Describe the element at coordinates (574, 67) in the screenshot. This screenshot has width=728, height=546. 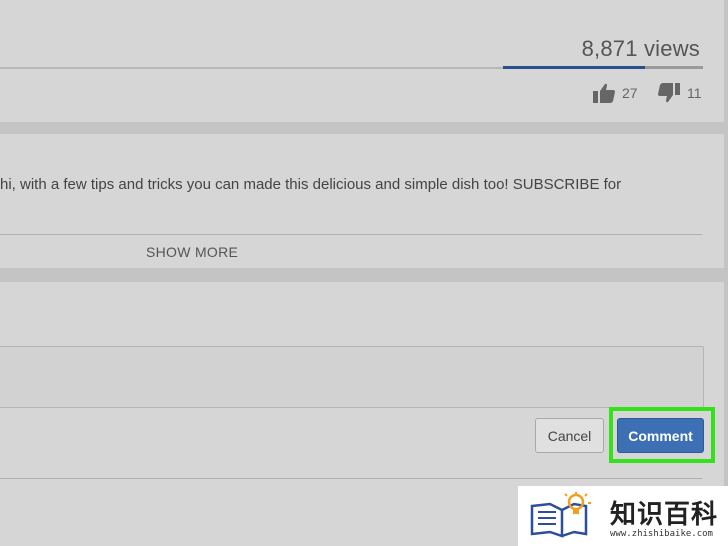
I see `sentiment-bar-fill` at that location.